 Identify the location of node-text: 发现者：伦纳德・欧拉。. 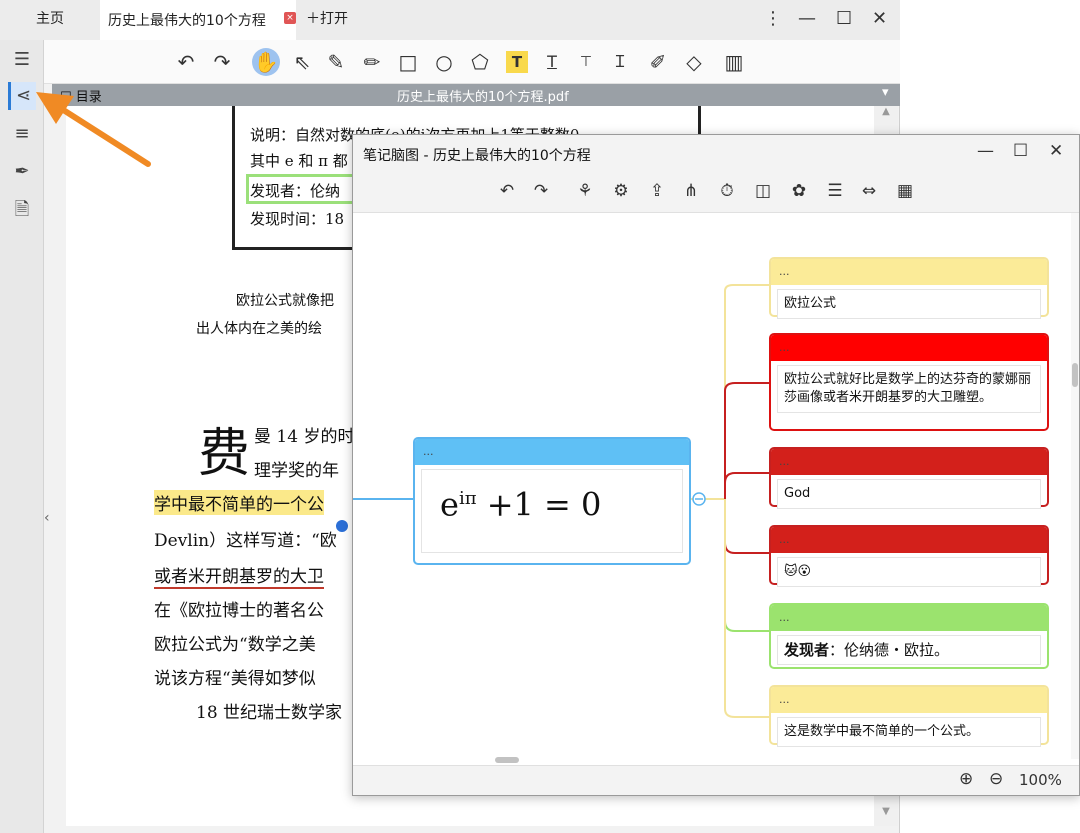
(909, 650).